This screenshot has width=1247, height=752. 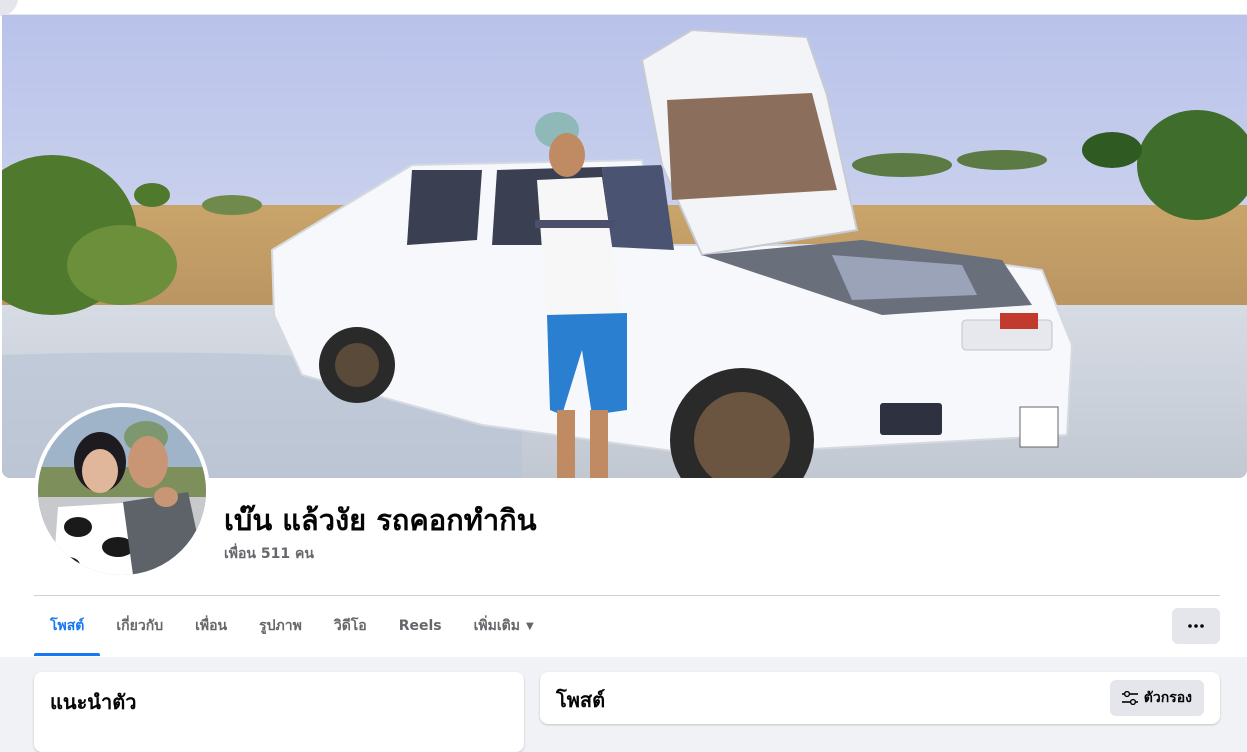 I want to click on top-bar-button, so click(x=9, y=8).